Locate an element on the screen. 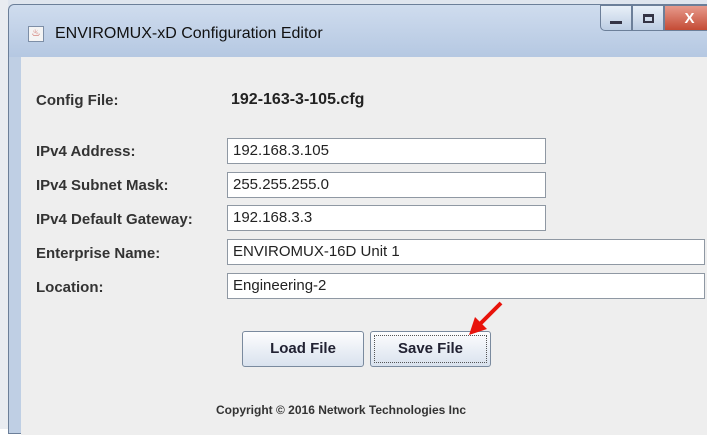 The image size is (707, 435). config-file-value: 192-163-3-105.cfg is located at coordinates (298, 99).